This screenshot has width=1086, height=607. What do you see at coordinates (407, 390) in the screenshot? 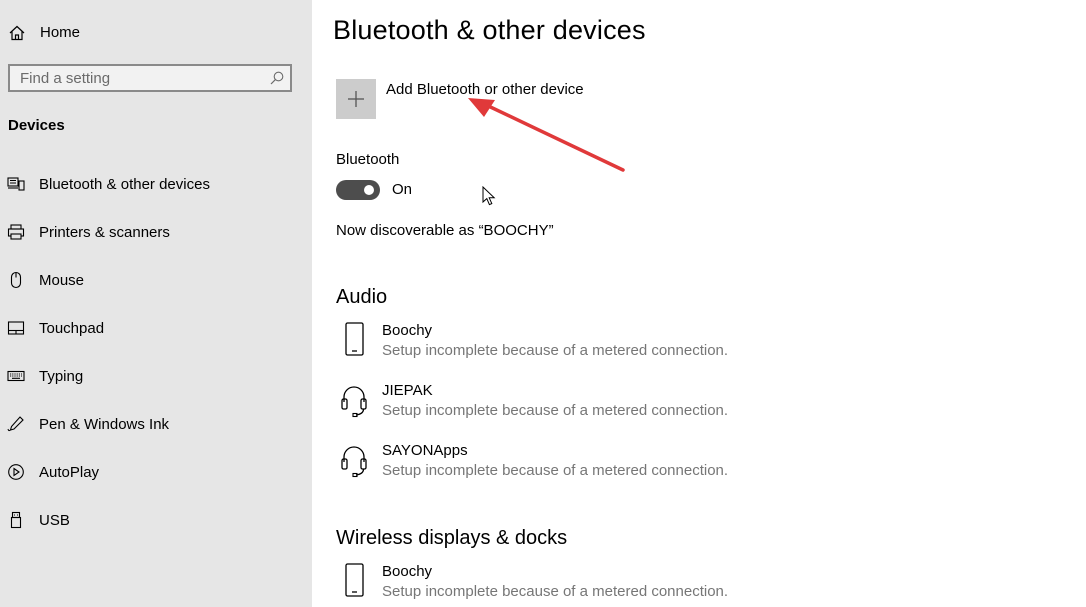
I see `device-name: JIEPAK` at bounding box center [407, 390].